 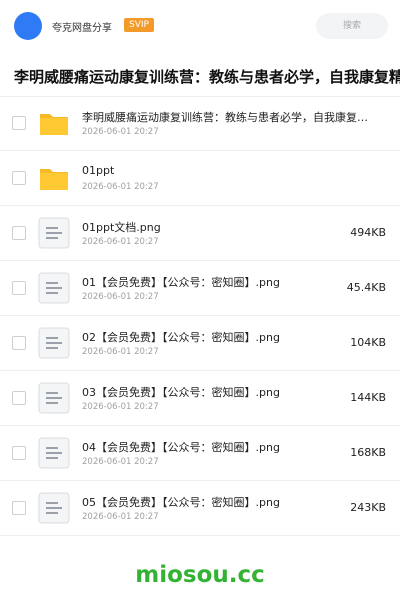 What do you see at coordinates (227, 392) in the screenshot?
I see `file-name: 03【会员免费】【公众号：密知圈】.png` at bounding box center [227, 392].